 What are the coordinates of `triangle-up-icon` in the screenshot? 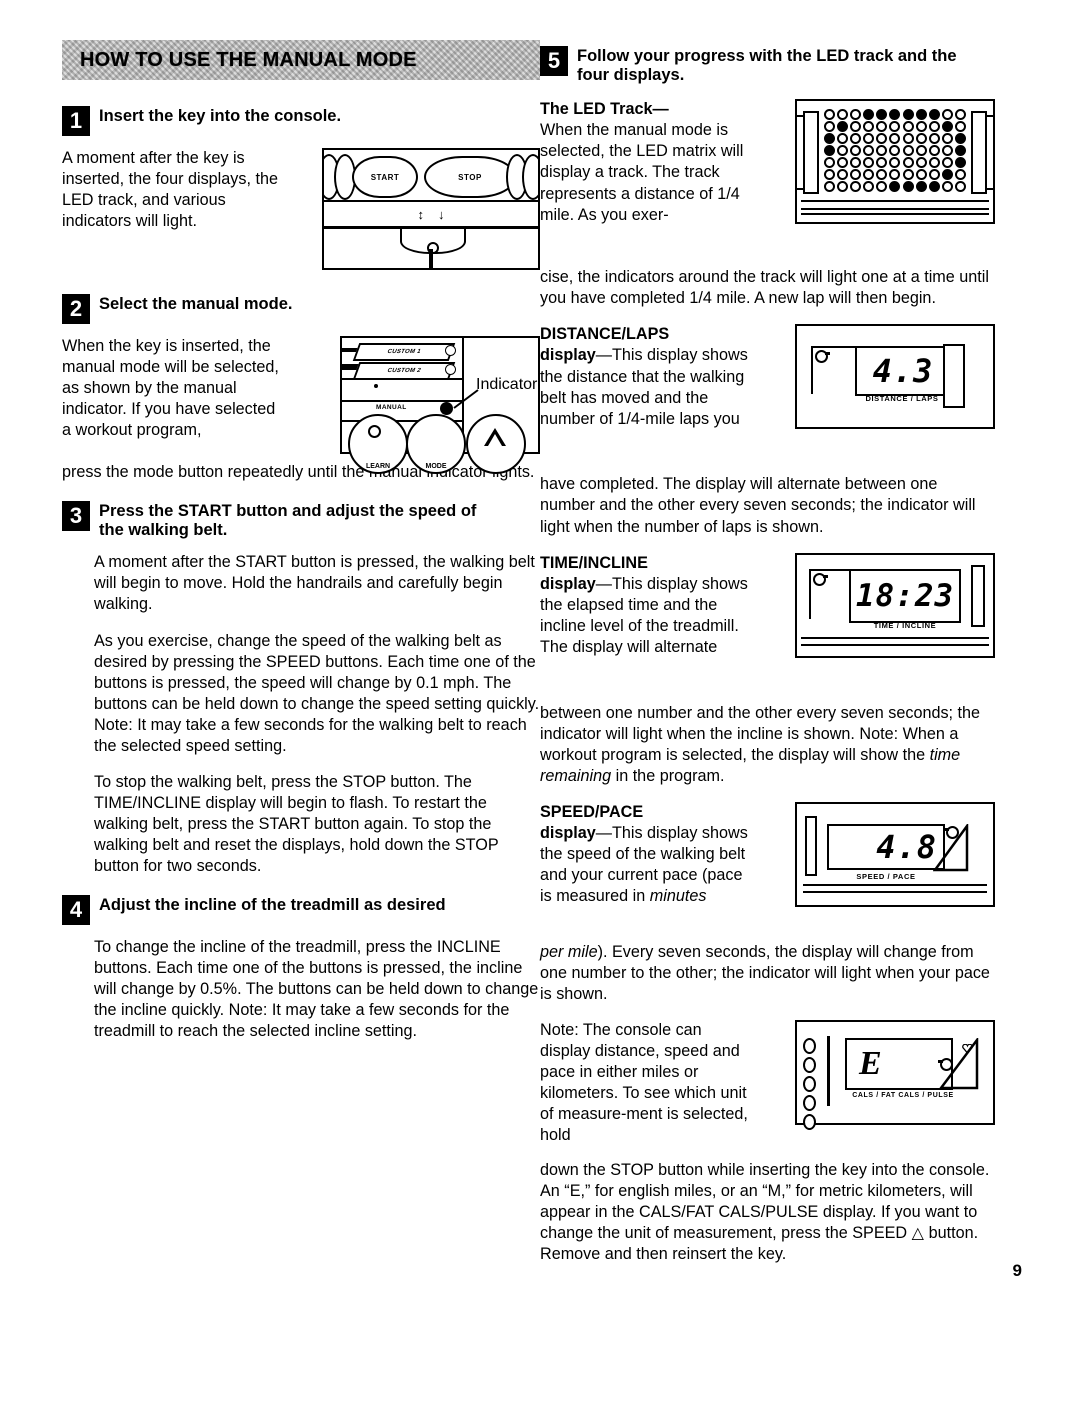 It's located at (495, 437).